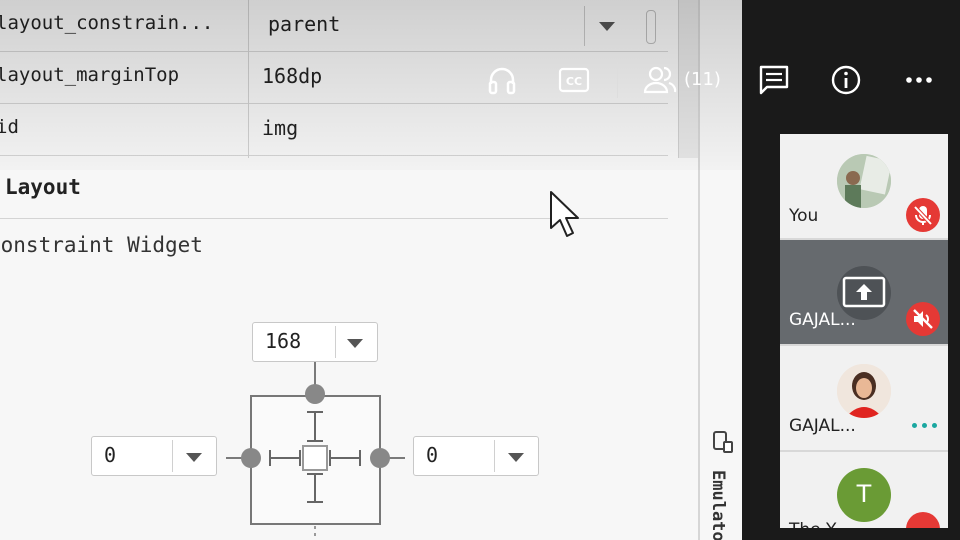 The image size is (960, 540). Describe the element at coordinates (804, 216) in the screenshot. I see `participant-name: You` at that location.